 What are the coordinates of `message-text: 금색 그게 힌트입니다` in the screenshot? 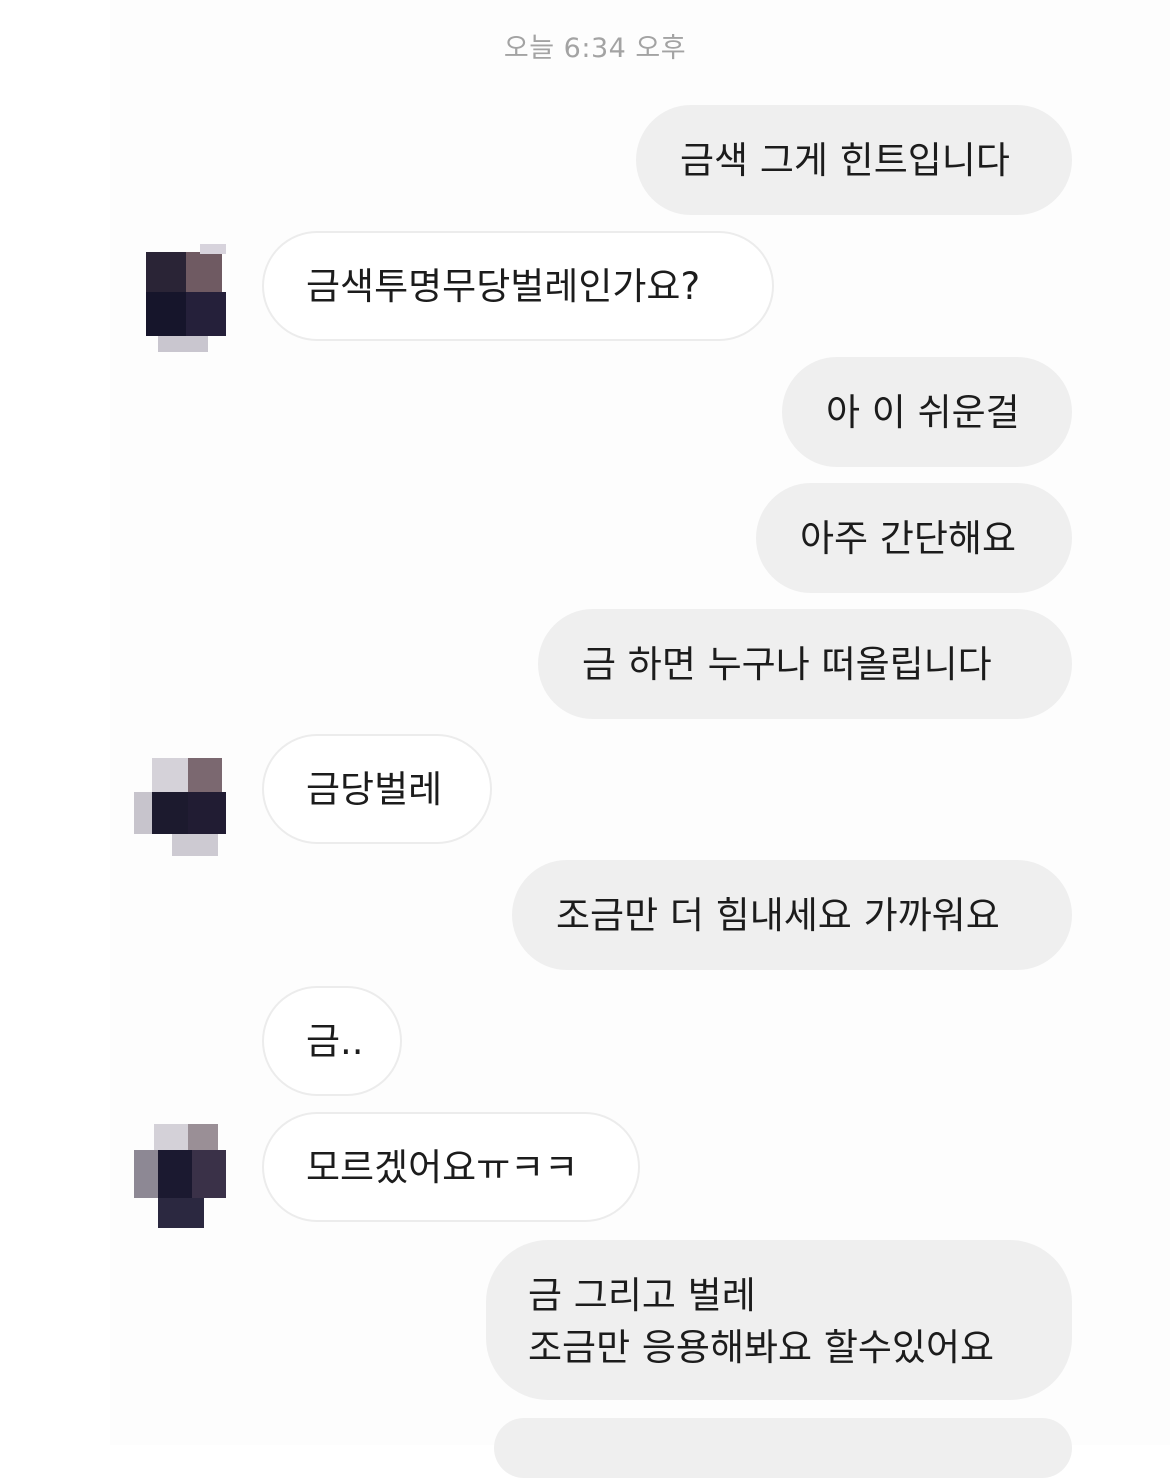 It's located at (845, 160).